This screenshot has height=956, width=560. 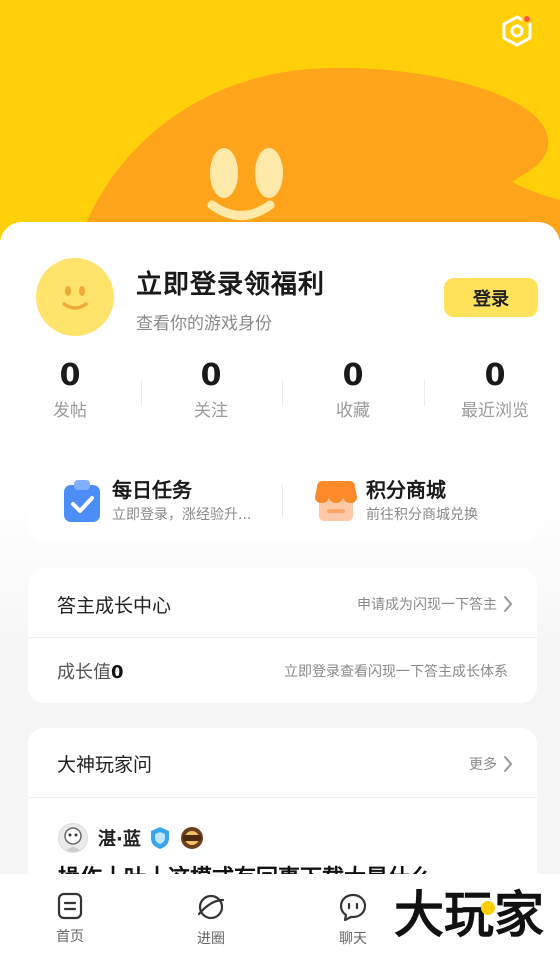 What do you see at coordinates (105, 765) in the screenshot?
I see `masters-title: 大神玩家问` at bounding box center [105, 765].